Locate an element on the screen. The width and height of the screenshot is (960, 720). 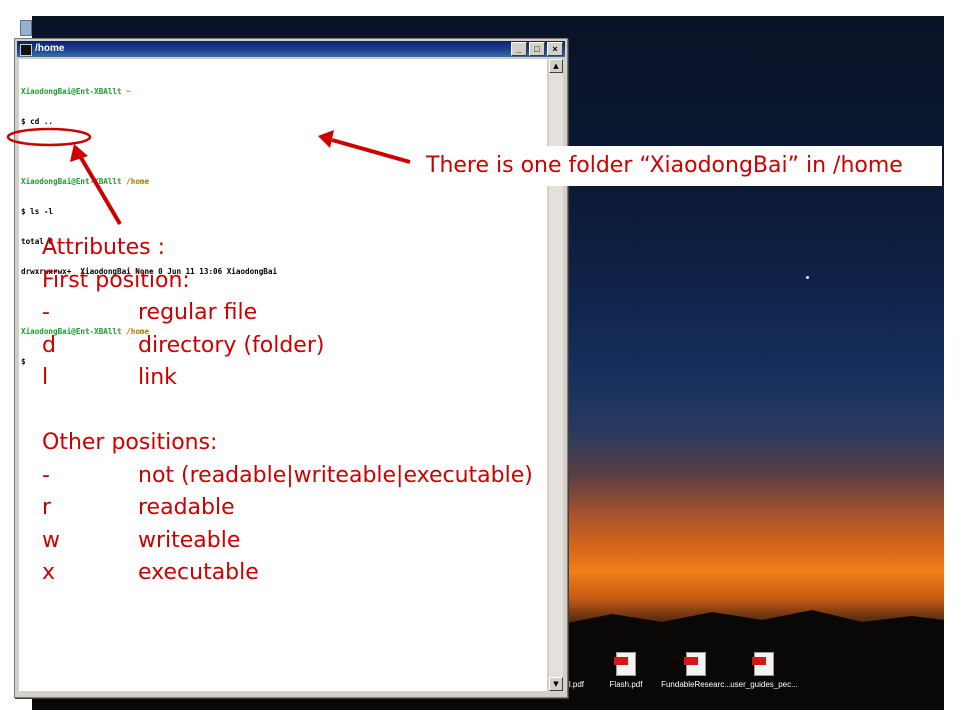
highlight-ellipse is located at coordinates (49, 137).